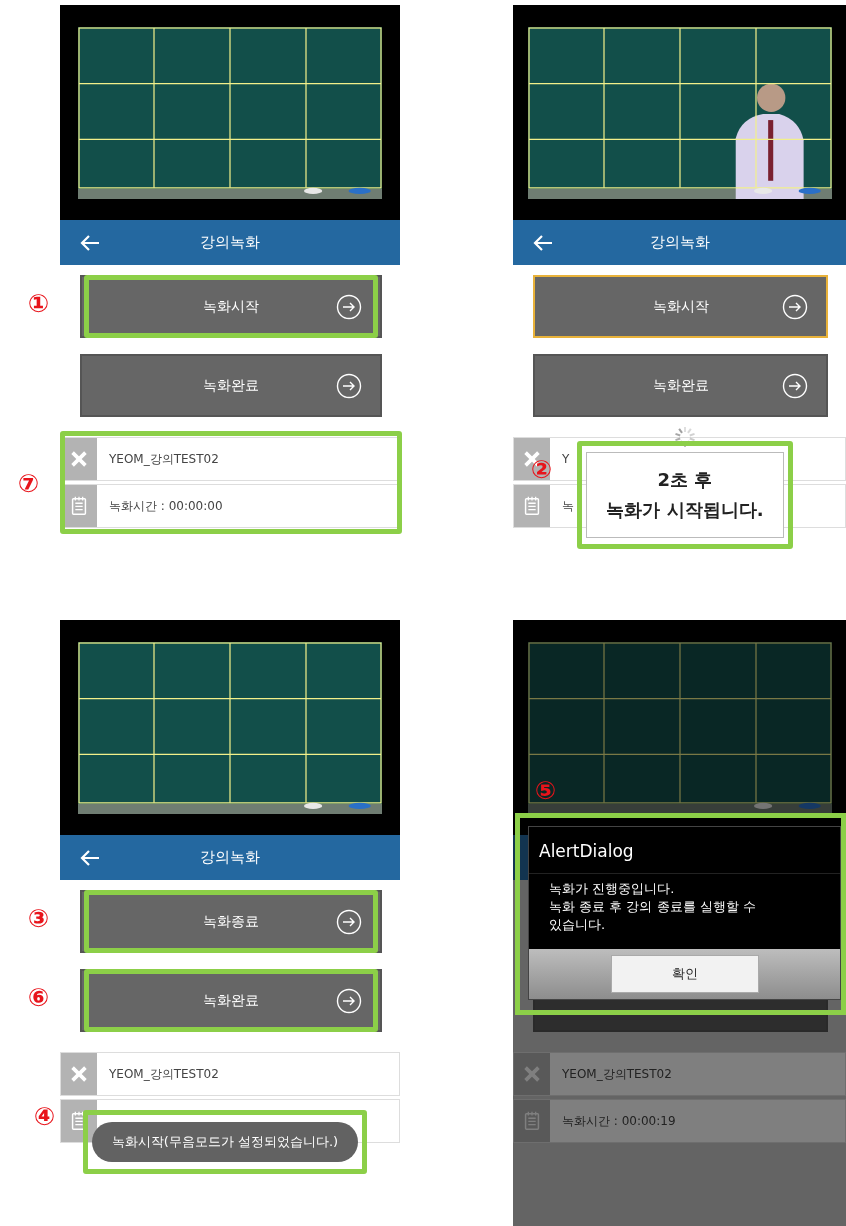  I want to click on dialog-message: 녹화가 진행중입니다. 녹화 종료 후 강의 종료를 실행할 수 있습니다., so click(652, 907).